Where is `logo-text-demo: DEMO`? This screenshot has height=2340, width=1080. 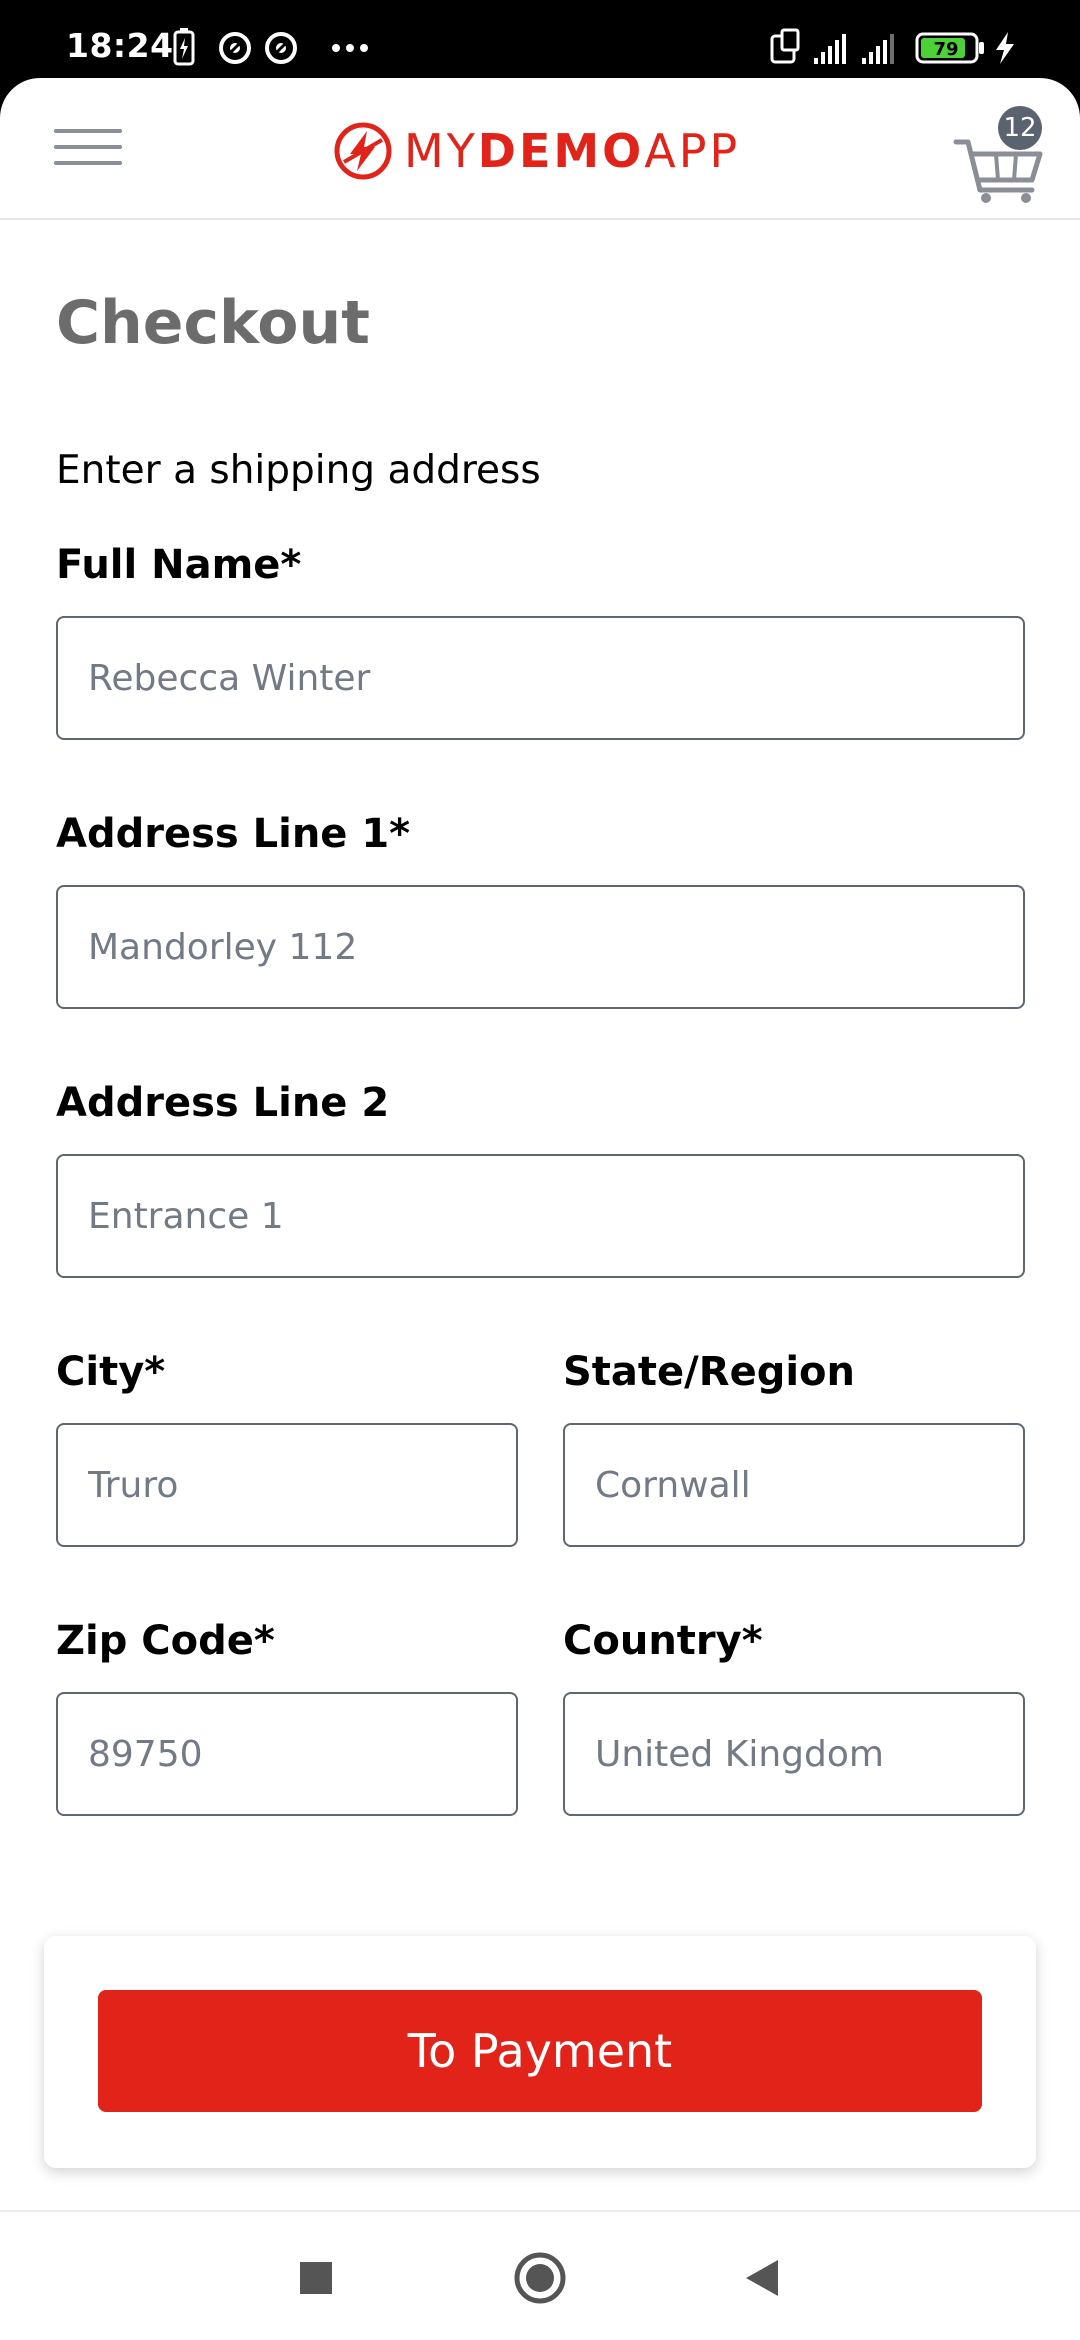
logo-text-demo: DEMO is located at coordinates (561, 151).